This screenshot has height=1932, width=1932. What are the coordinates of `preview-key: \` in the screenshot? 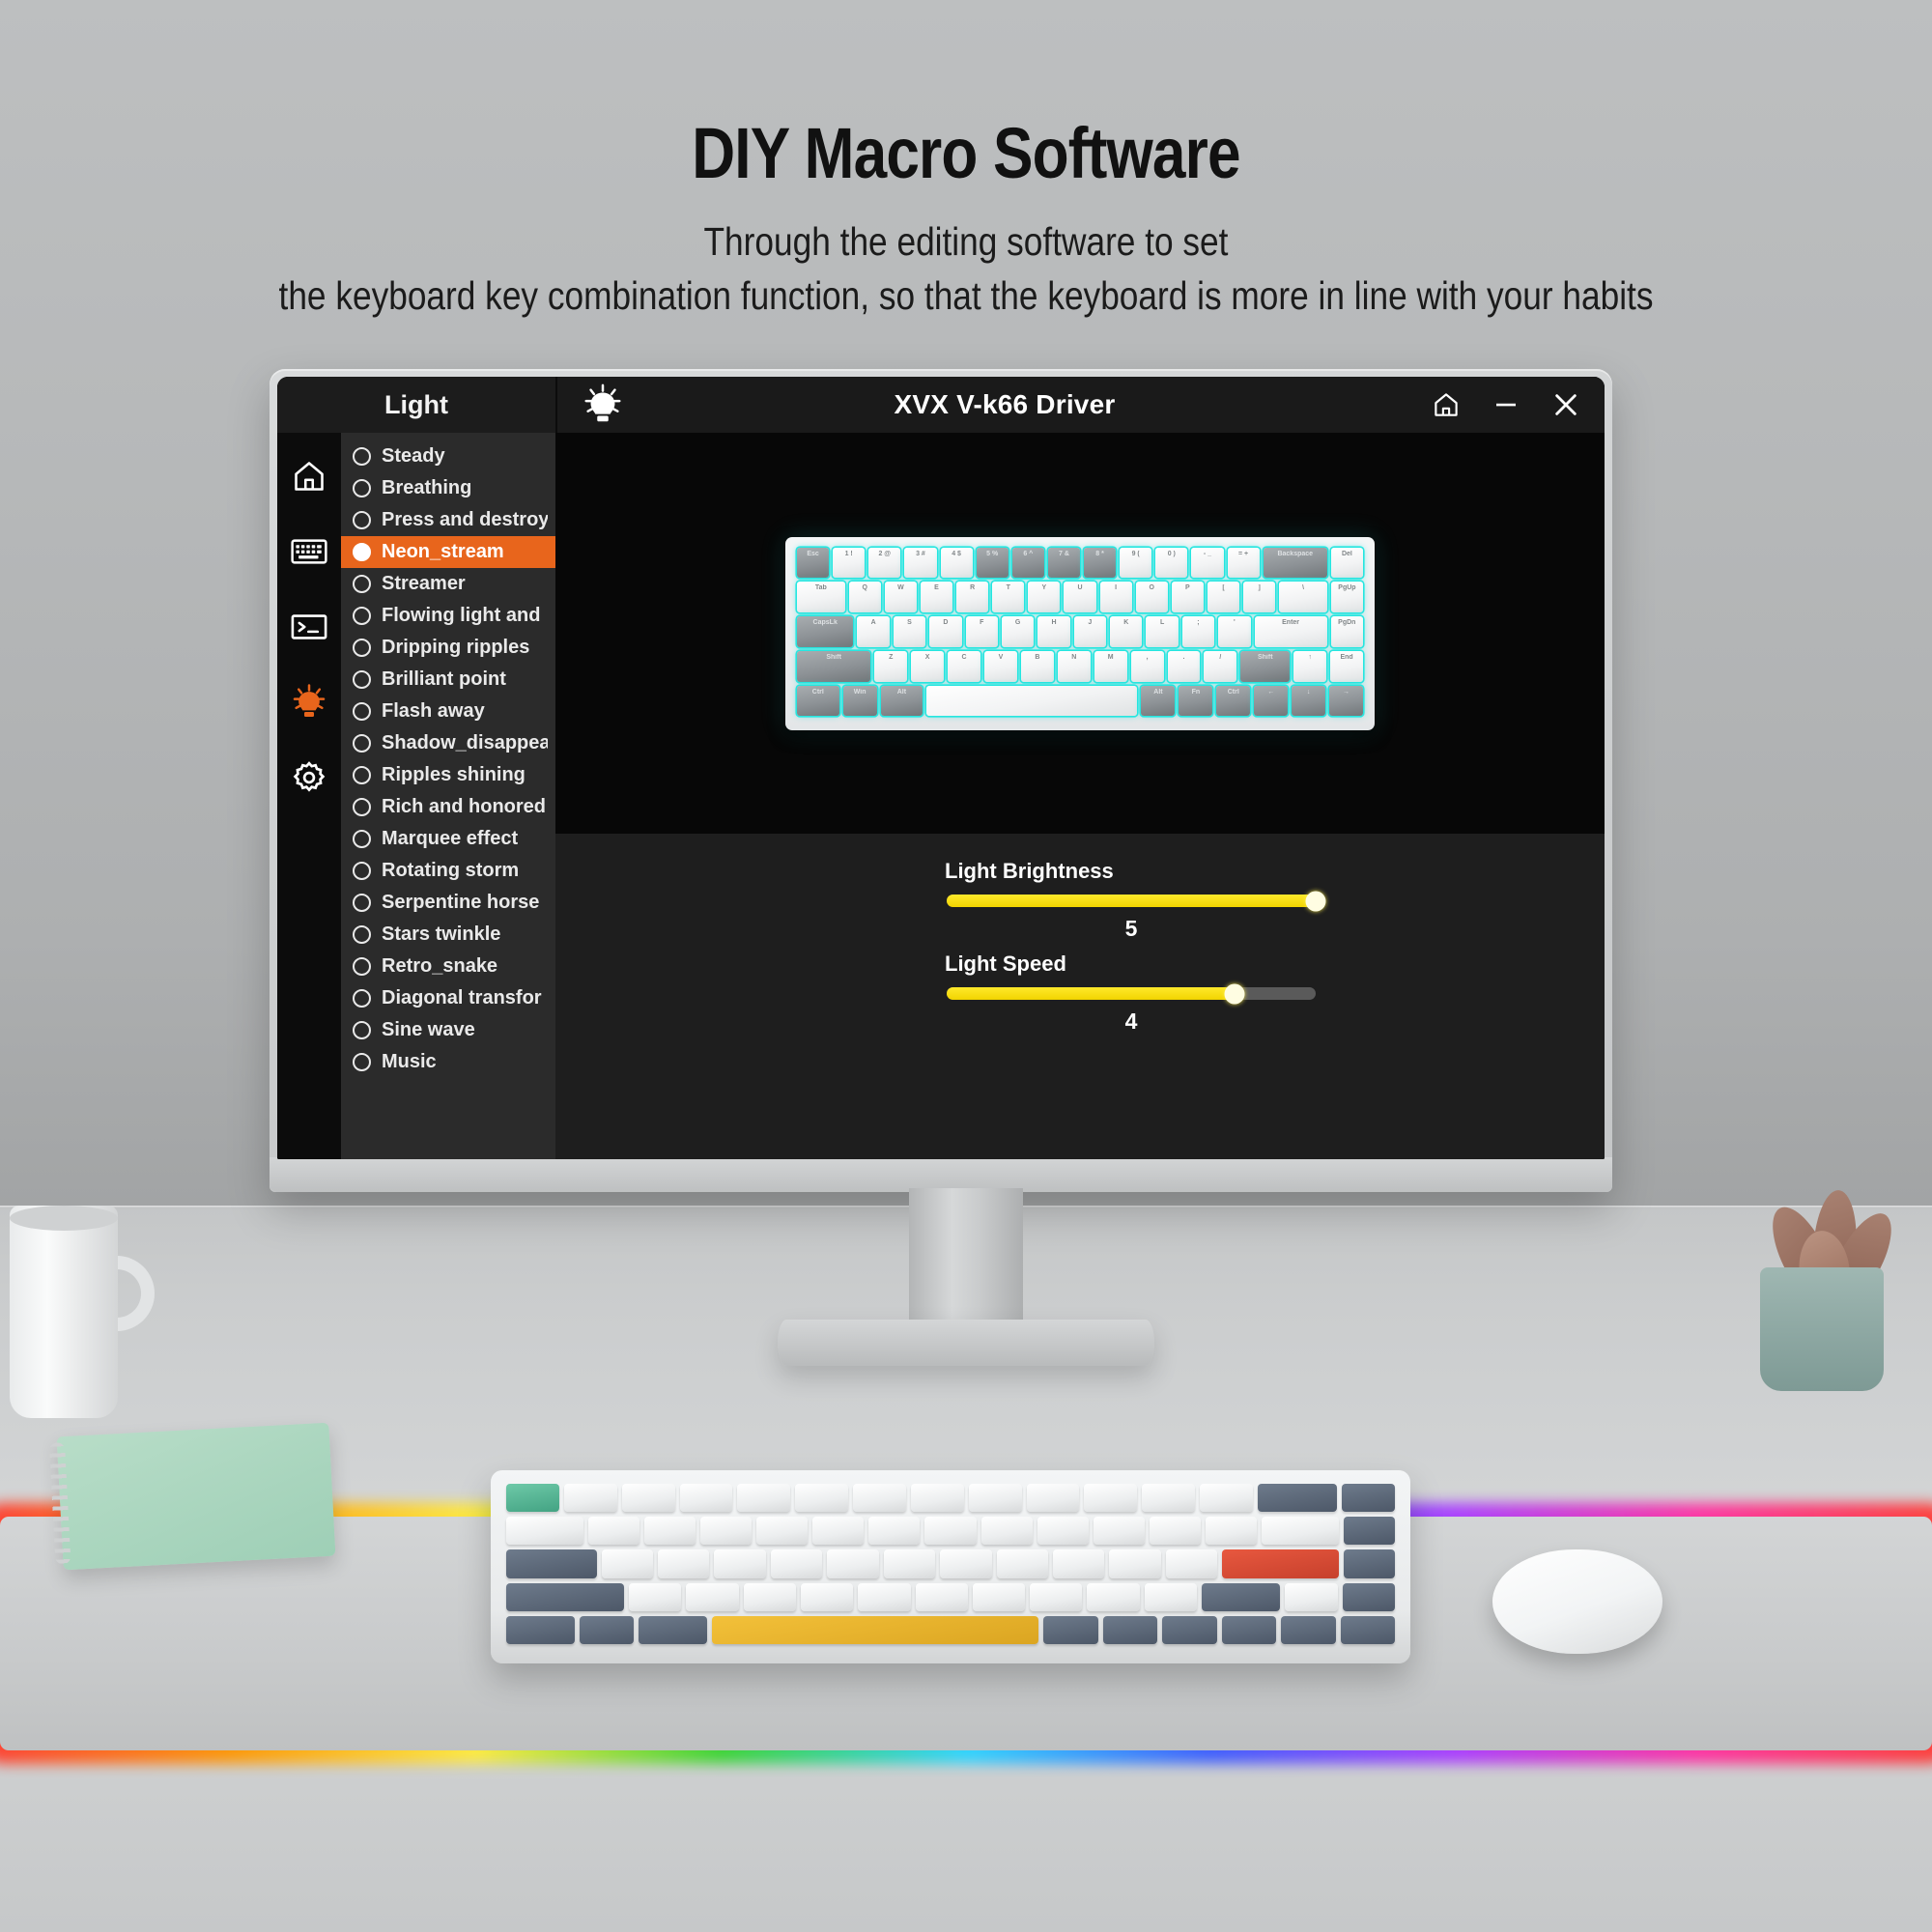 It's located at (1303, 597).